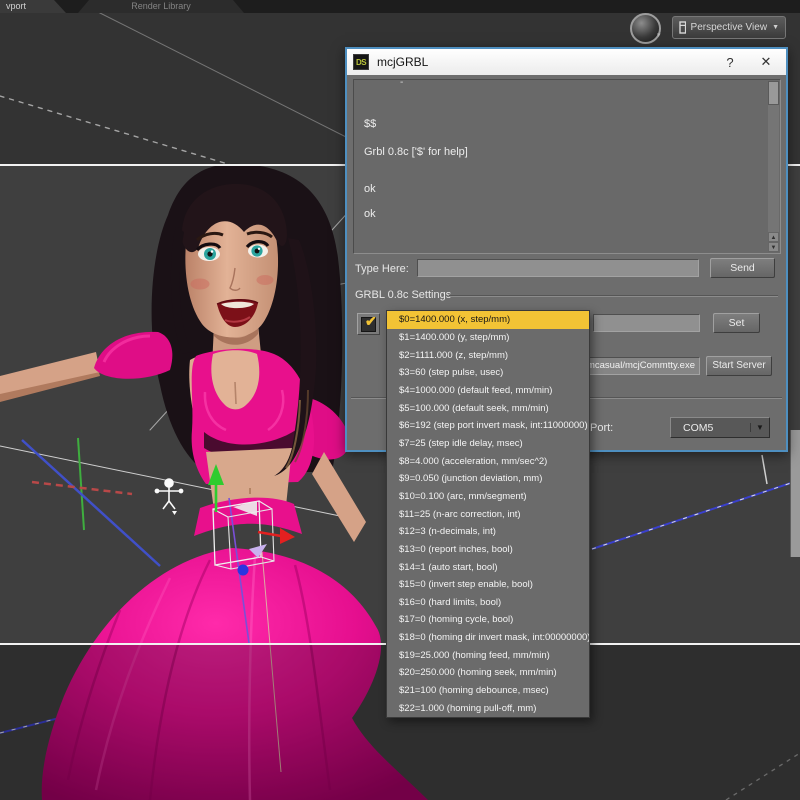 Image resolution: width=800 pixels, height=800 pixels. What do you see at coordinates (488, 585) in the screenshot?
I see `settings-dropdown-item: $15=0 (invert step enable, bool)` at bounding box center [488, 585].